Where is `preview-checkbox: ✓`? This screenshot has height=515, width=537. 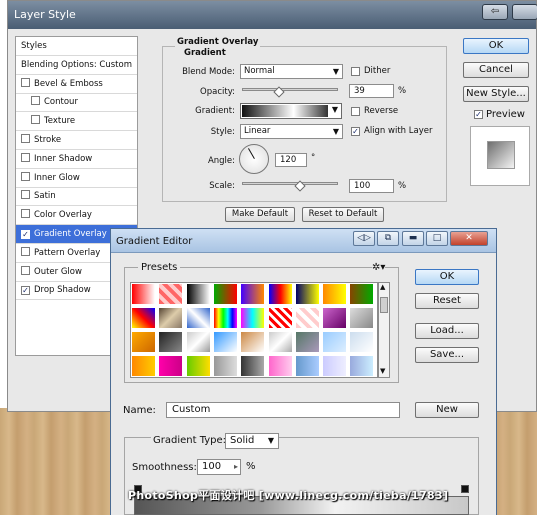 preview-checkbox: ✓ is located at coordinates (478, 114).